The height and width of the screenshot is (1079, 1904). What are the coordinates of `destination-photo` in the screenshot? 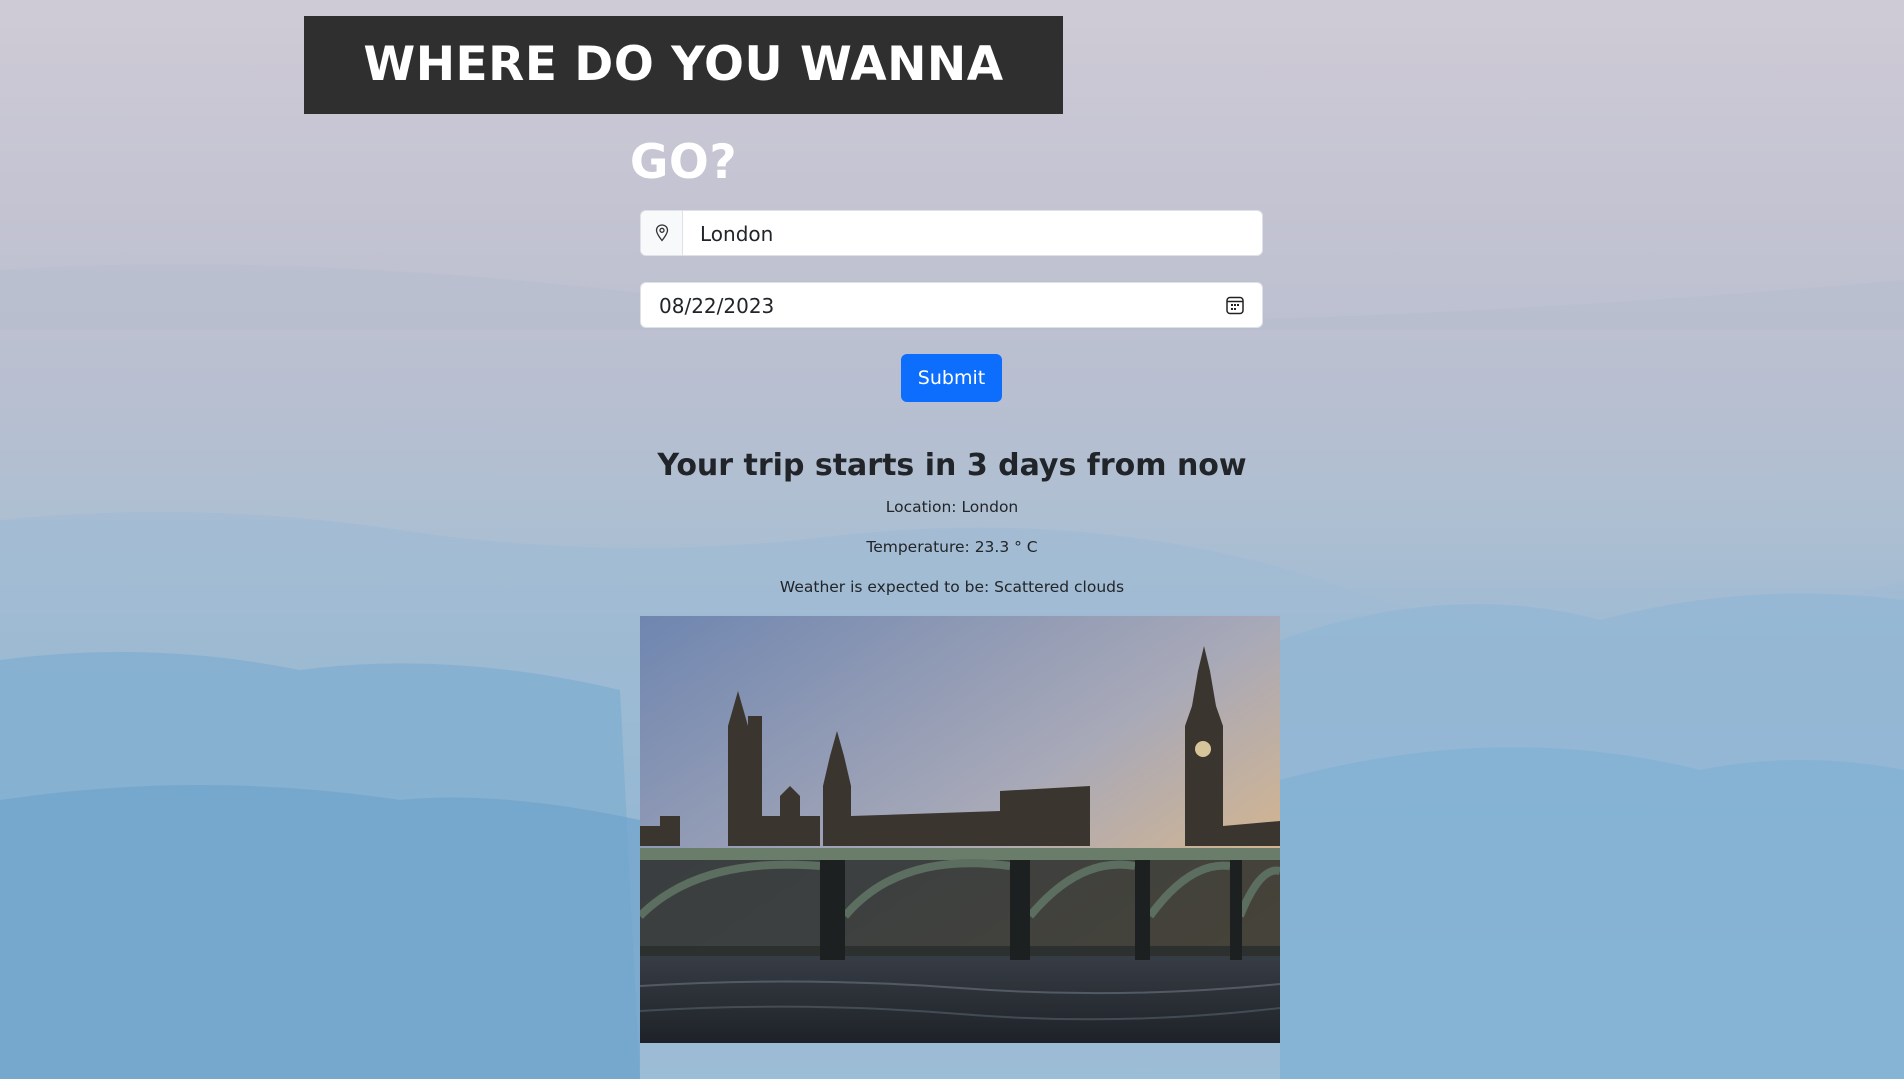 It's located at (960, 829).